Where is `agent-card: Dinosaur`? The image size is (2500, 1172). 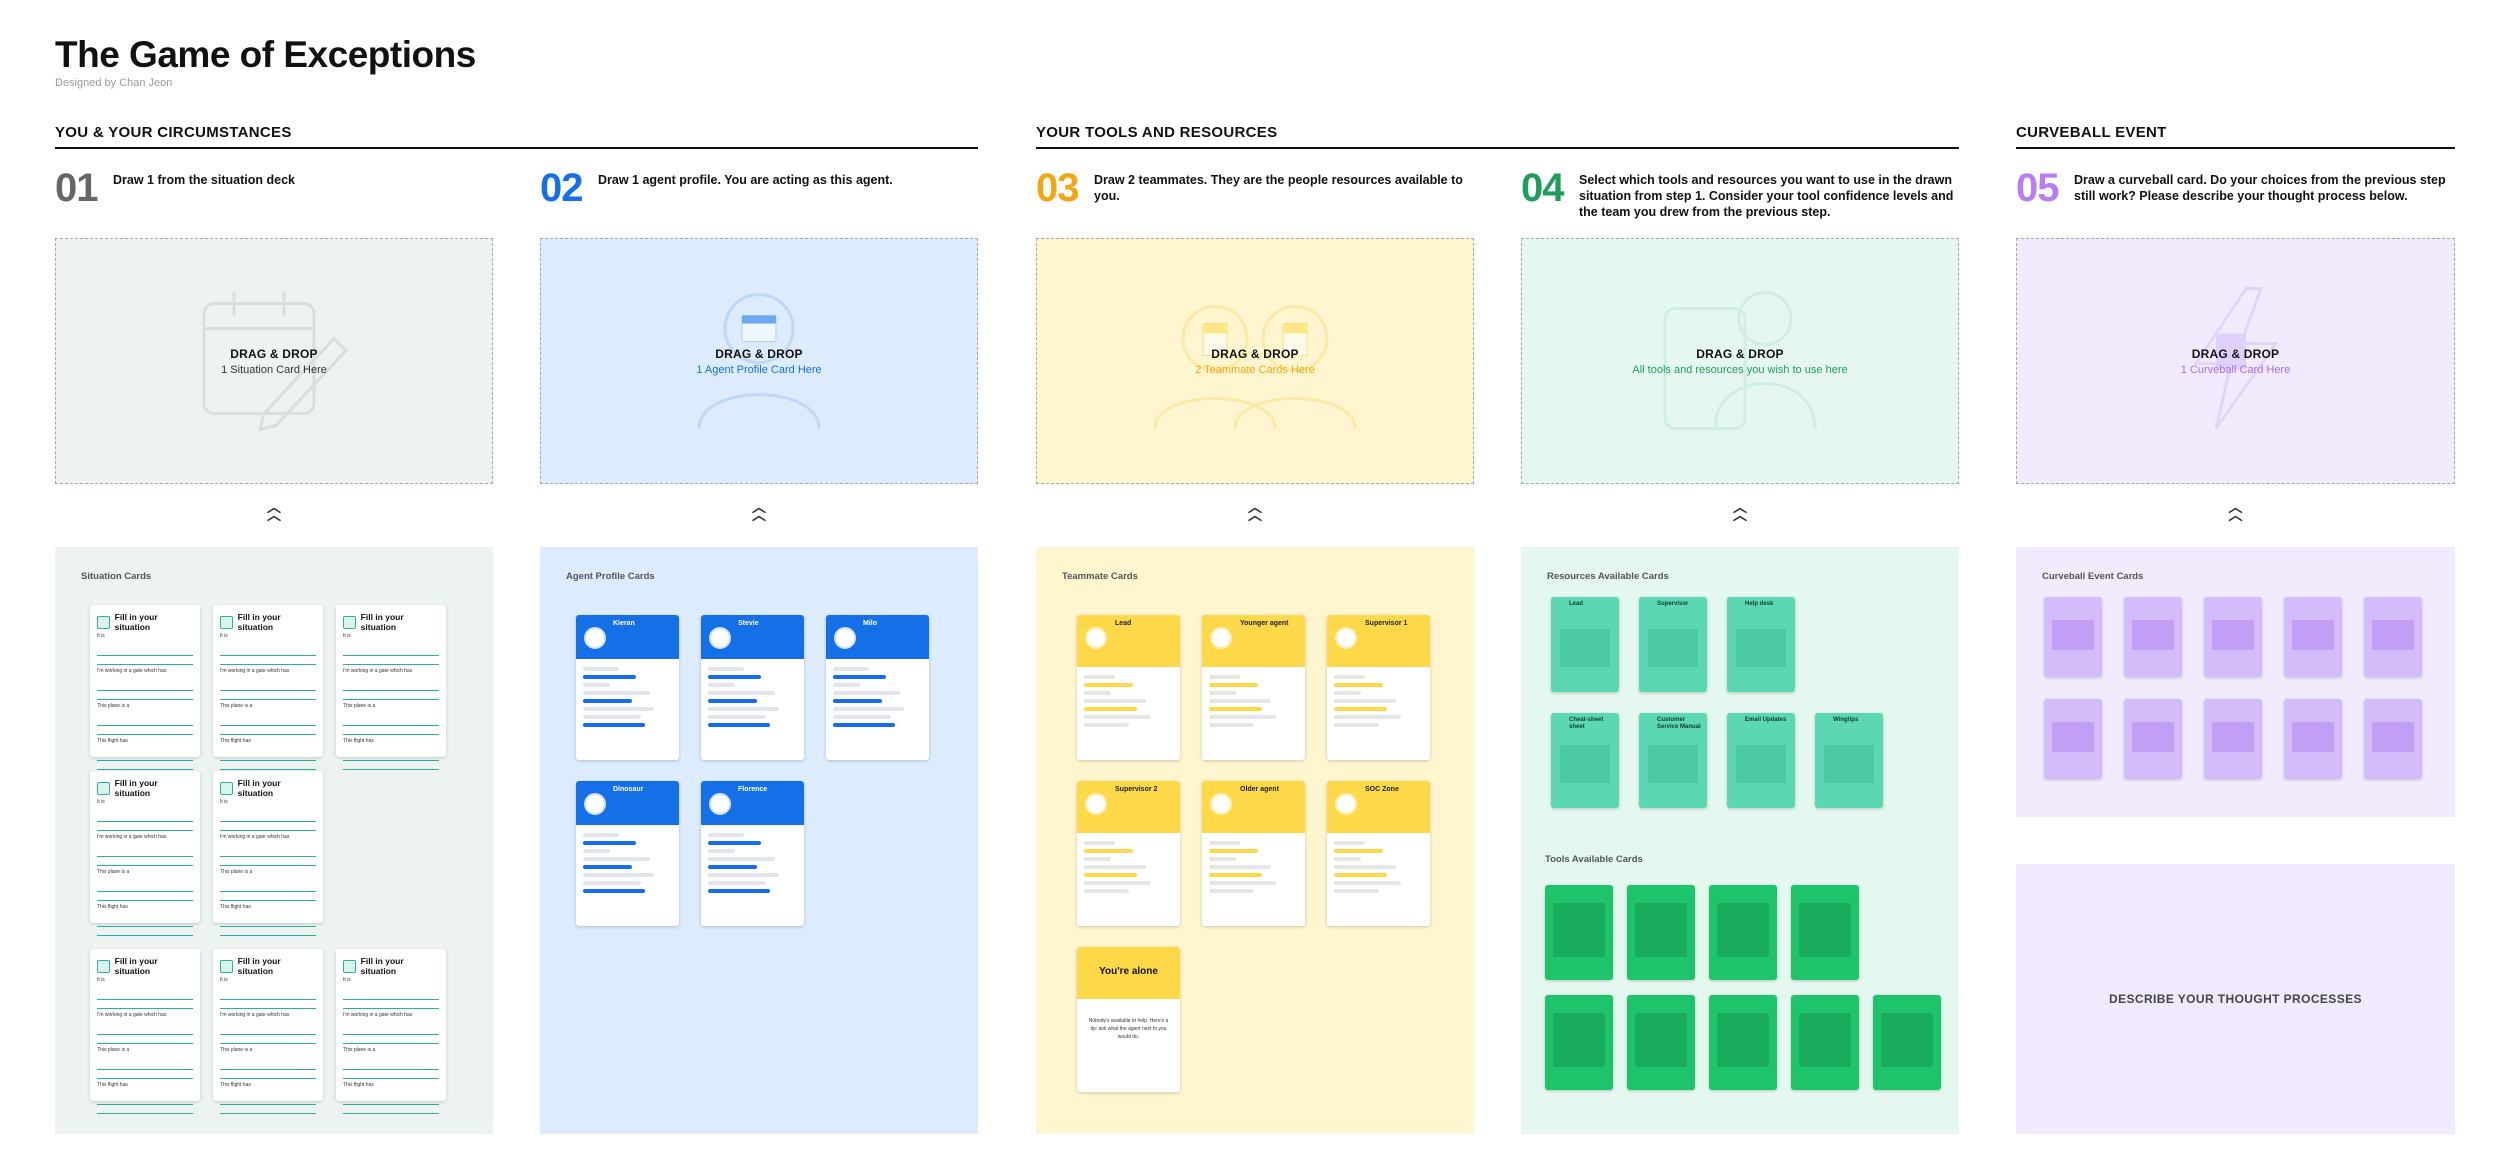
agent-card: Dinosaur is located at coordinates (627, 853).